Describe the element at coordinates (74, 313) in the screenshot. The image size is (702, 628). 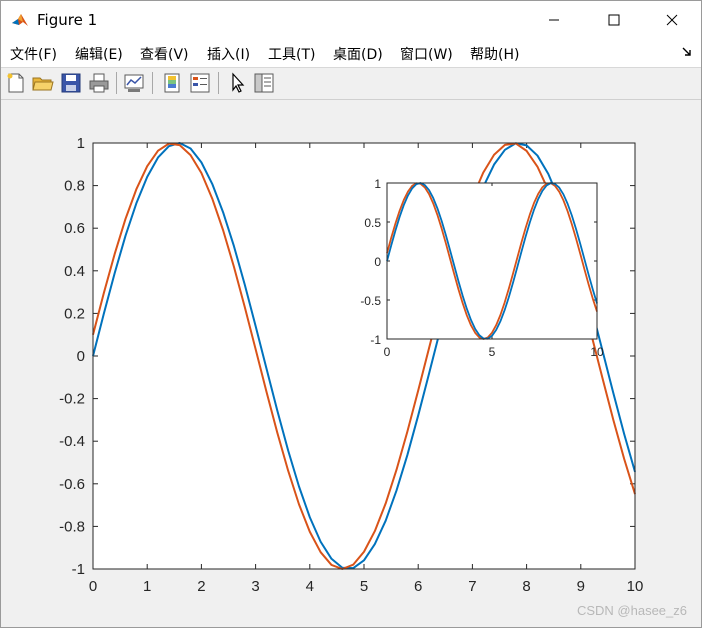
I see `main-y-tick-label: 0.2` at that location.